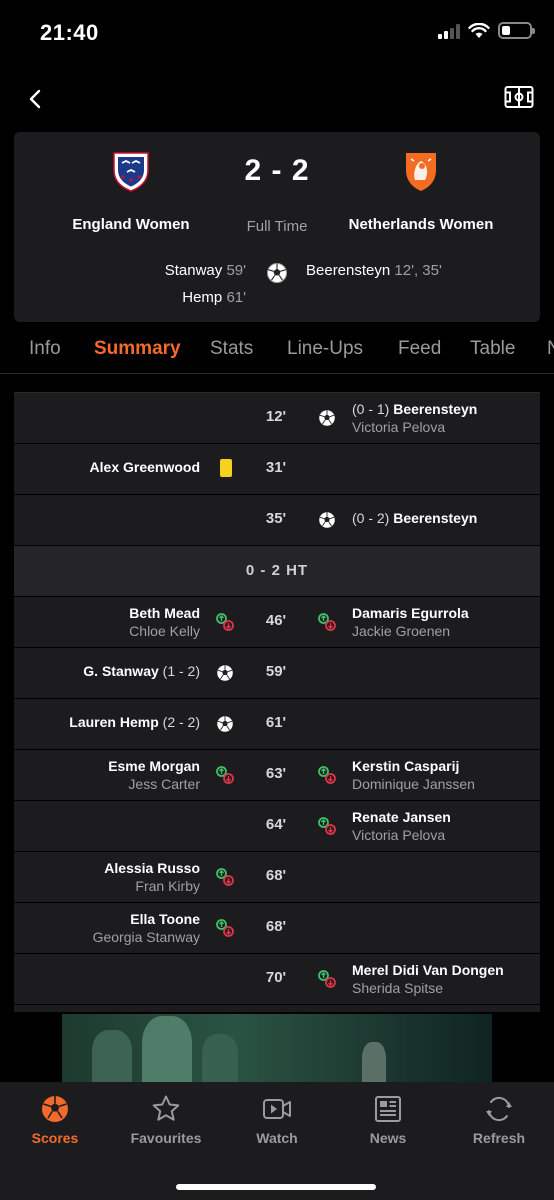 The image size is (554, 1200). What do you see at coordinates (419, 349) in the screenshot?
I see `tab-feed: Feed` at bounding box center [419, 349].